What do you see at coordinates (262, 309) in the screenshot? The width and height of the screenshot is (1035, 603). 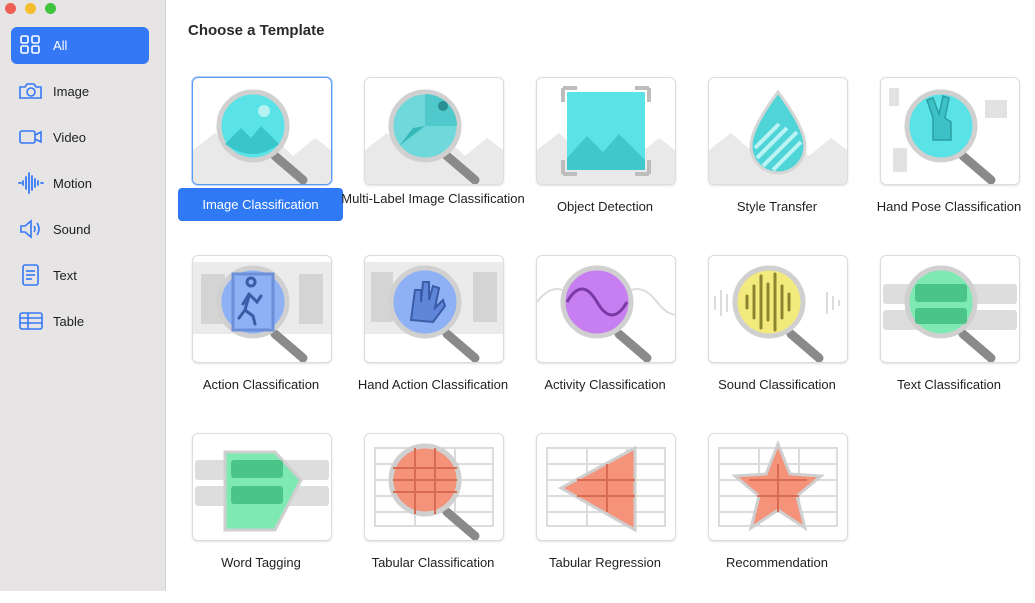 I see `action-runner-magnifier-icon` at bounding box center [262, 309].